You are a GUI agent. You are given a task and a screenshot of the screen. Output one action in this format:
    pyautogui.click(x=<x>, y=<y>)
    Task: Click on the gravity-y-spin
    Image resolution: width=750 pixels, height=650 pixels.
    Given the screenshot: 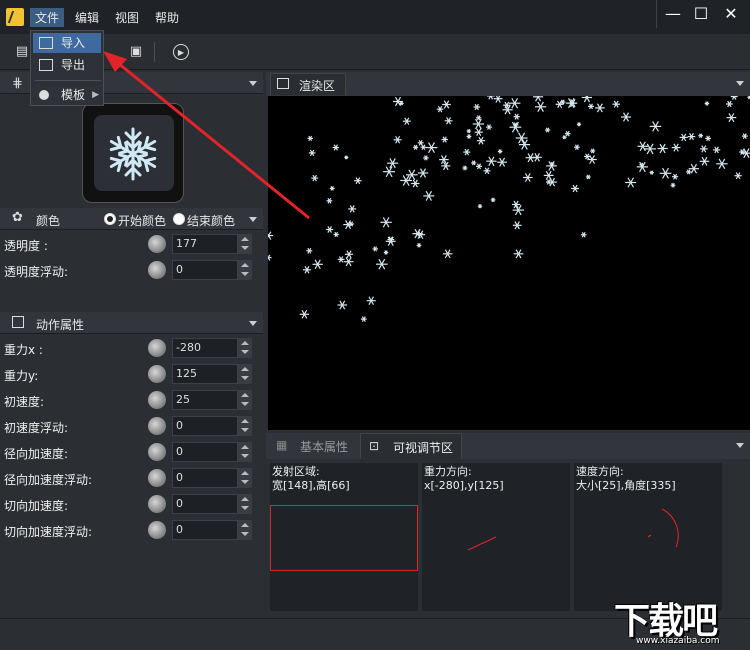 What is the action you would take?
    pyautogui.click(x=245, y=374)
    